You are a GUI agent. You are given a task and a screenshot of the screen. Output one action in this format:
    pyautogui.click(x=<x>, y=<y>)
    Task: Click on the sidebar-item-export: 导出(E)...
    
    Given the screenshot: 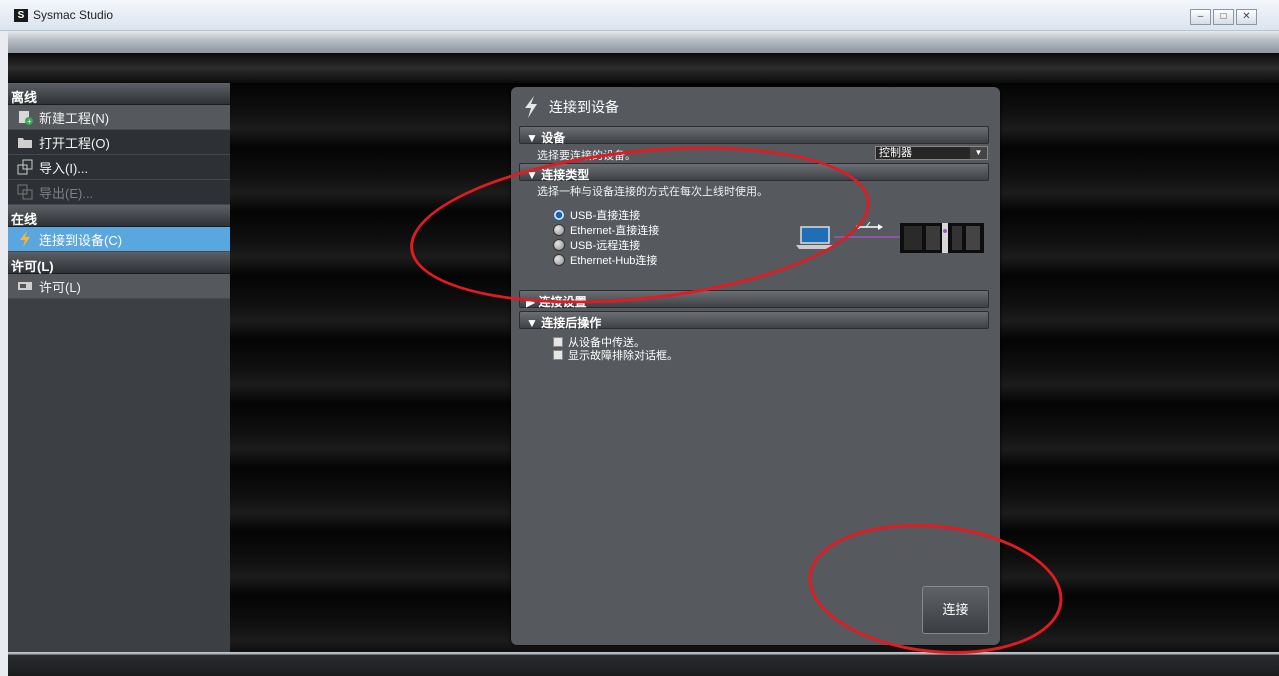 What is the action you would take?
    pyautogui.click(x=119, y=192)
    